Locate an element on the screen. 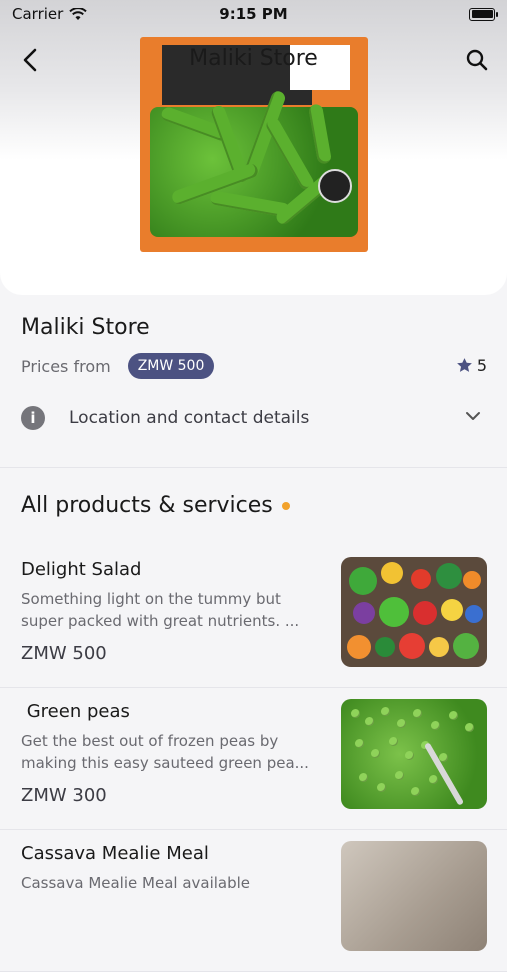  nav-bar: Maliki Store is located at coordinates (253, 60).